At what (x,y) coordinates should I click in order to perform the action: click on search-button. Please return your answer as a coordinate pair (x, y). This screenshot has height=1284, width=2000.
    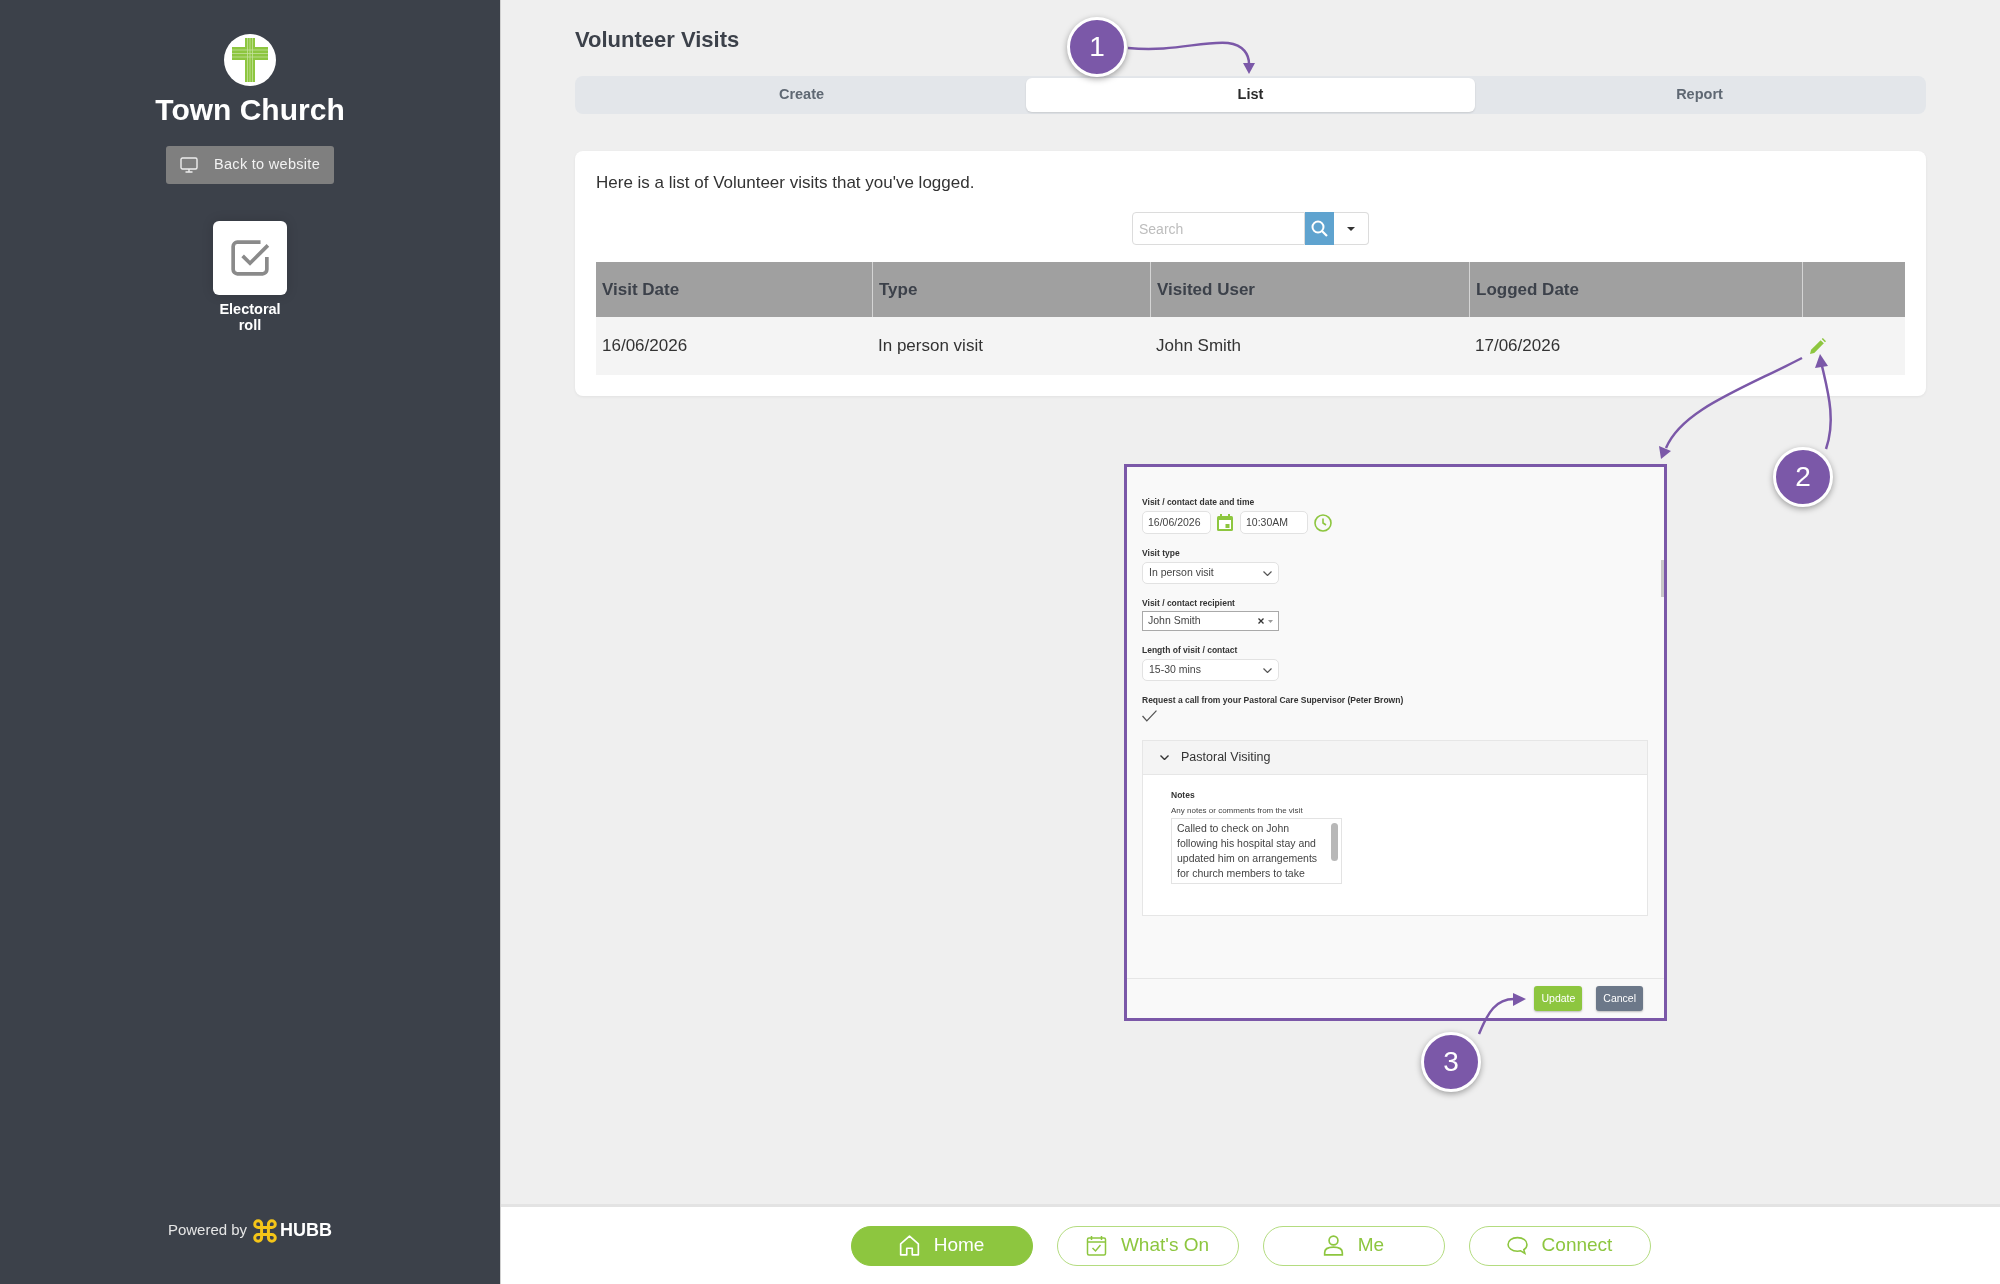
    Looking at the image, I should click on (1319, 228).